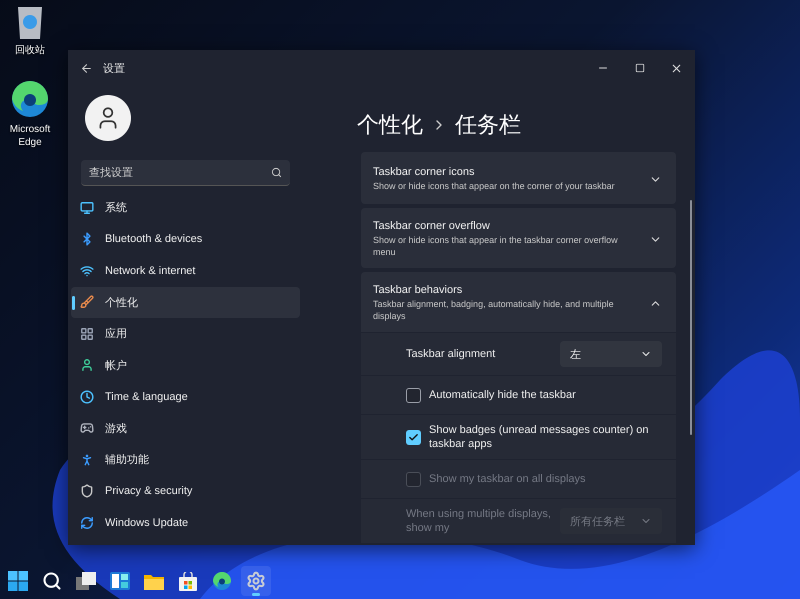  Describe the element at coordinates (87, 207) in the screenshot. I see `system-icon` at that location.